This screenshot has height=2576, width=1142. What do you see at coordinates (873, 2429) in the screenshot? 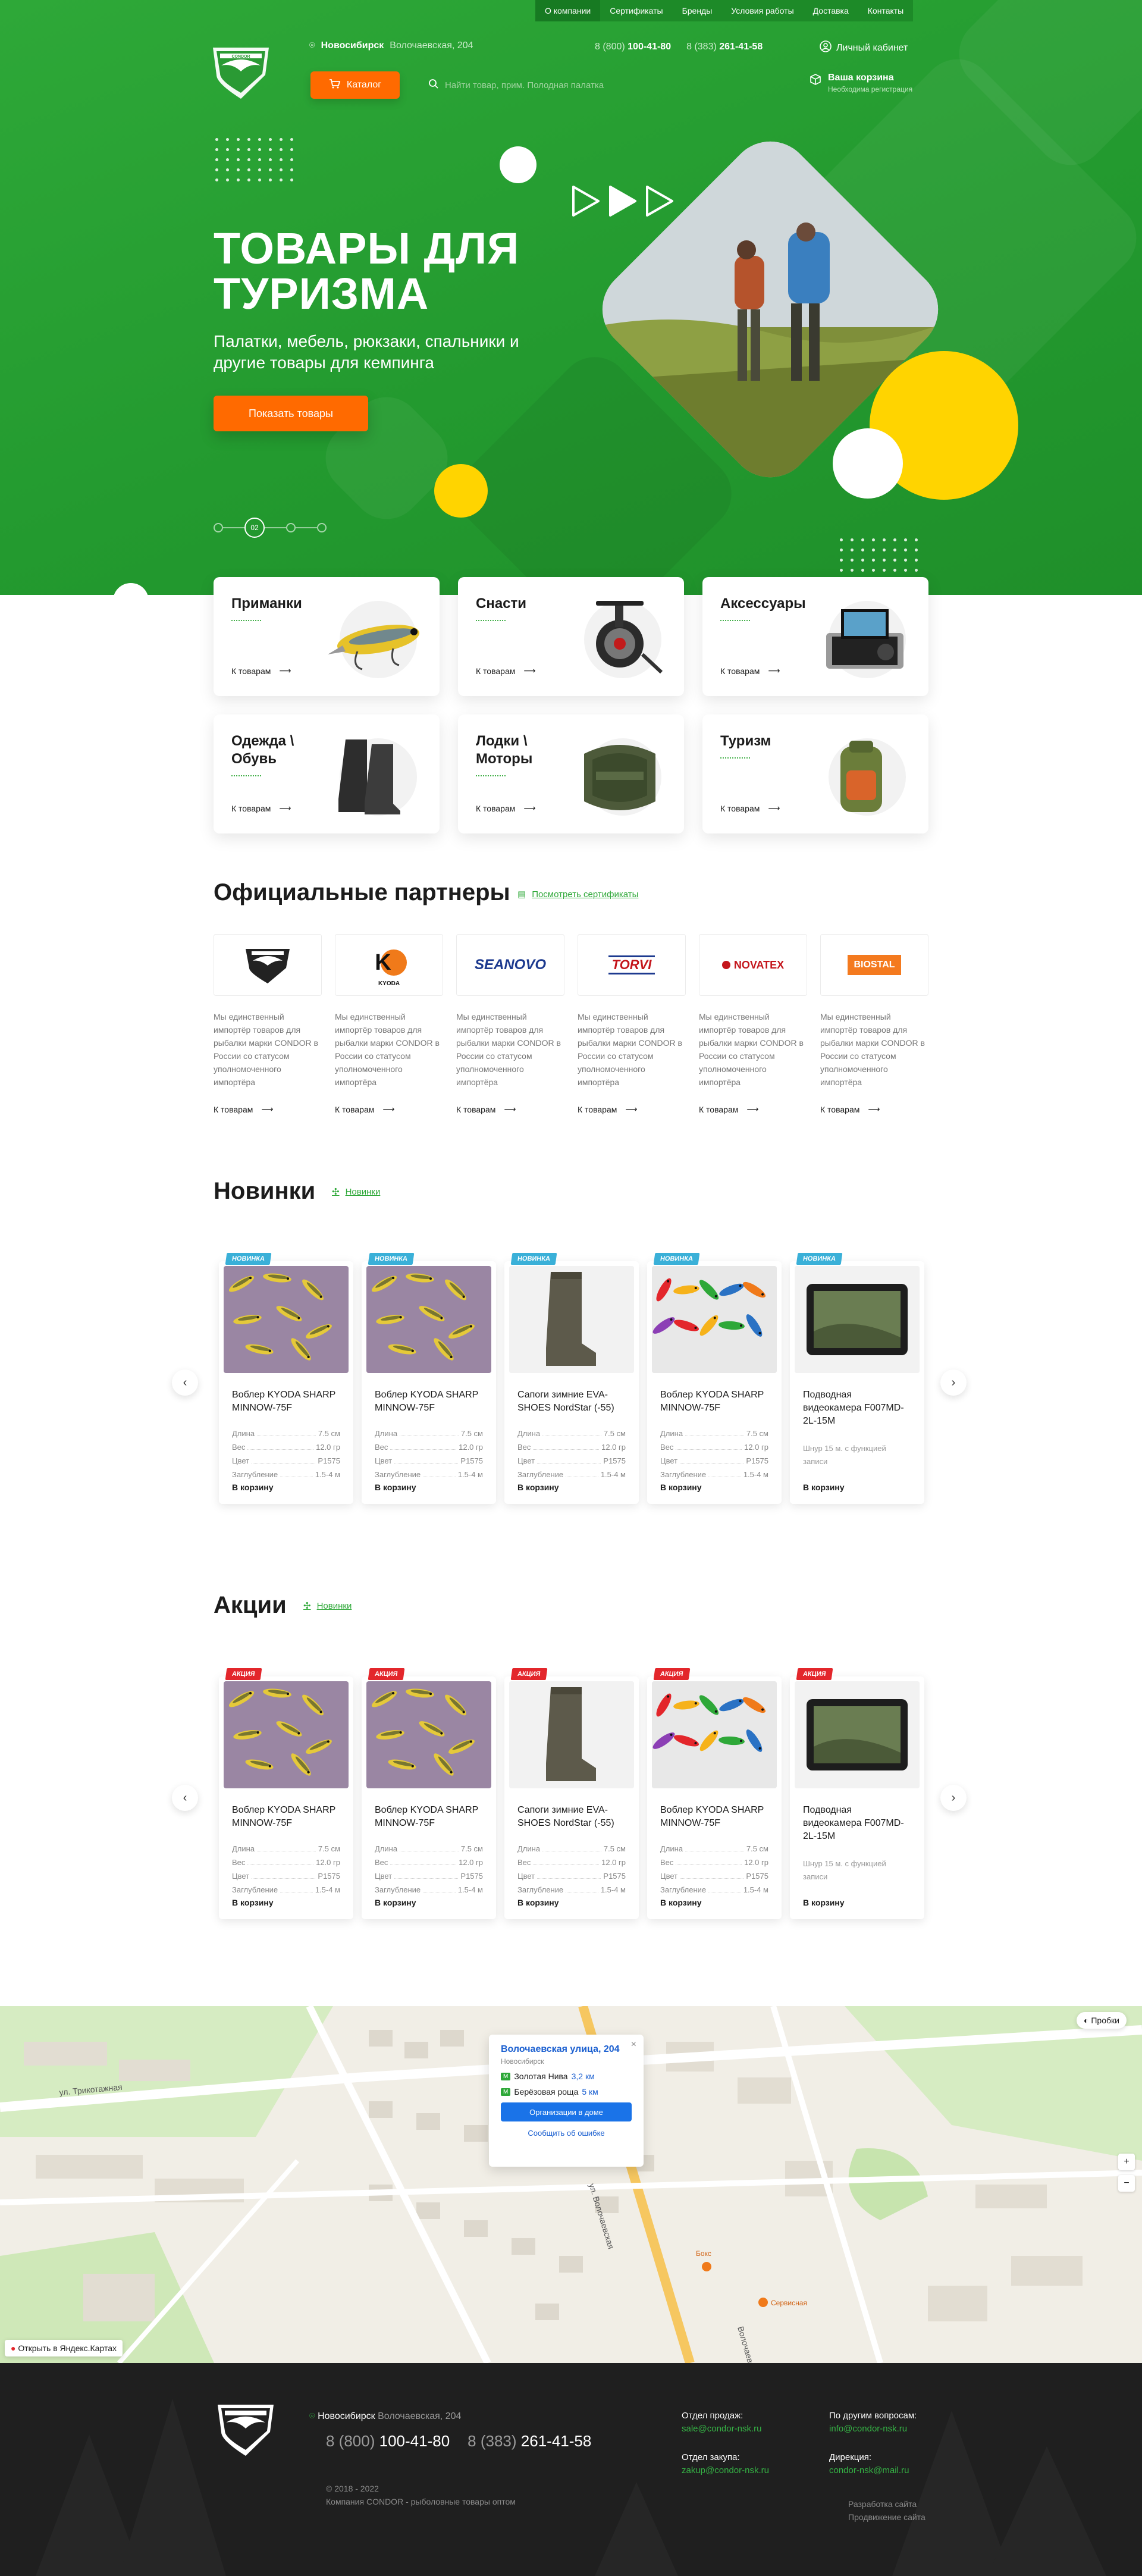
I see `other-email-link: info@condor-nsk.ru` at bounding box center [873, 2429].